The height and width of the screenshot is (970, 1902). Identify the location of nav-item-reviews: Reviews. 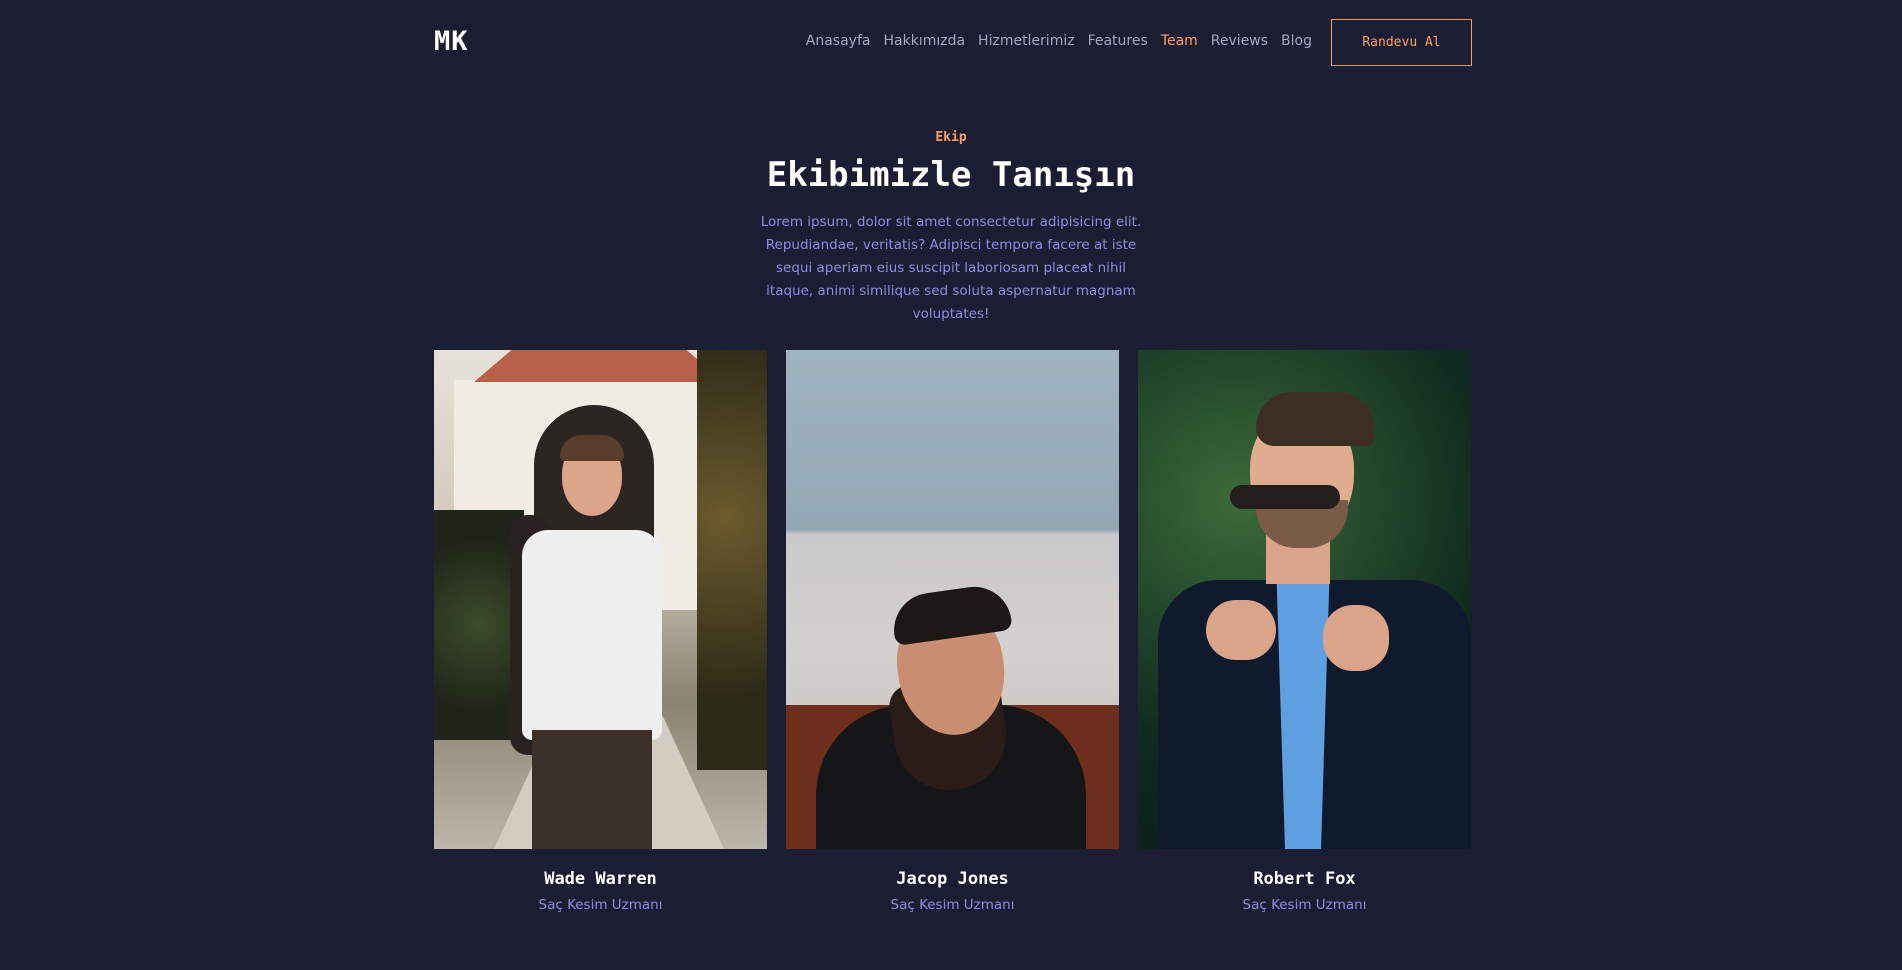
(1239, 41).